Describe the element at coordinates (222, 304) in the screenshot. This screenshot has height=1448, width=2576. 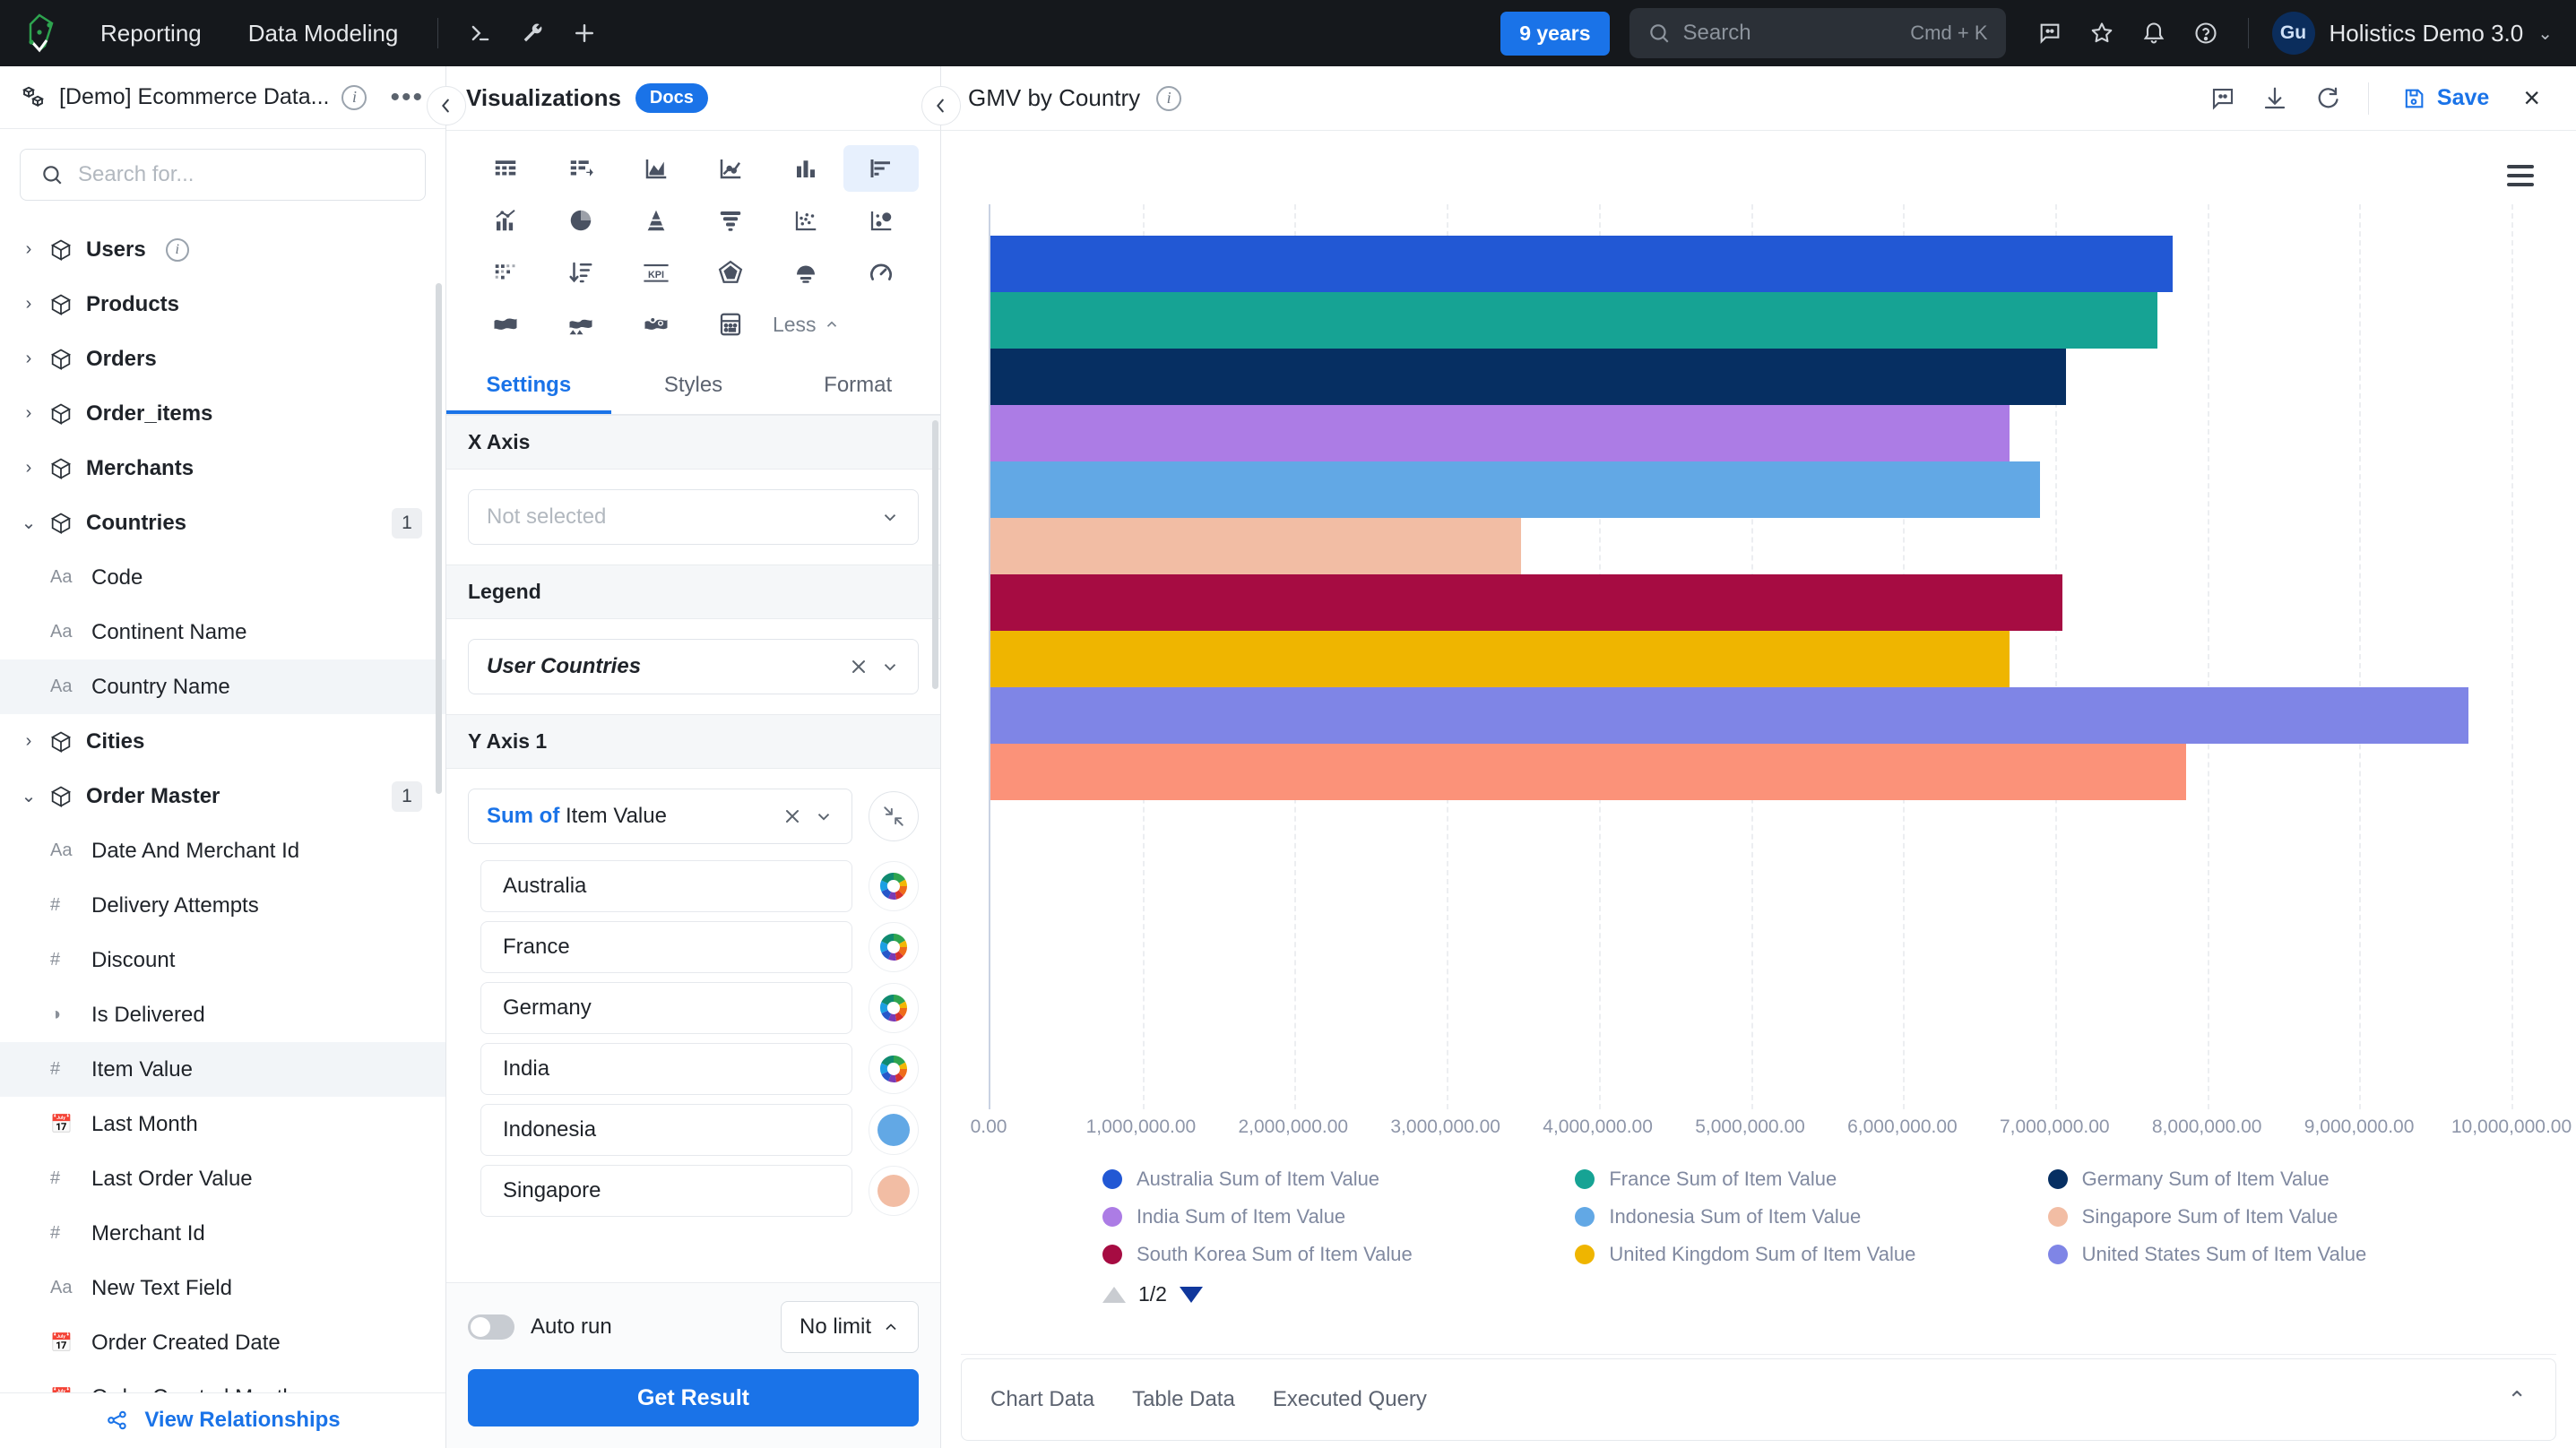
I see `tree-model-products: › Products` at that location.